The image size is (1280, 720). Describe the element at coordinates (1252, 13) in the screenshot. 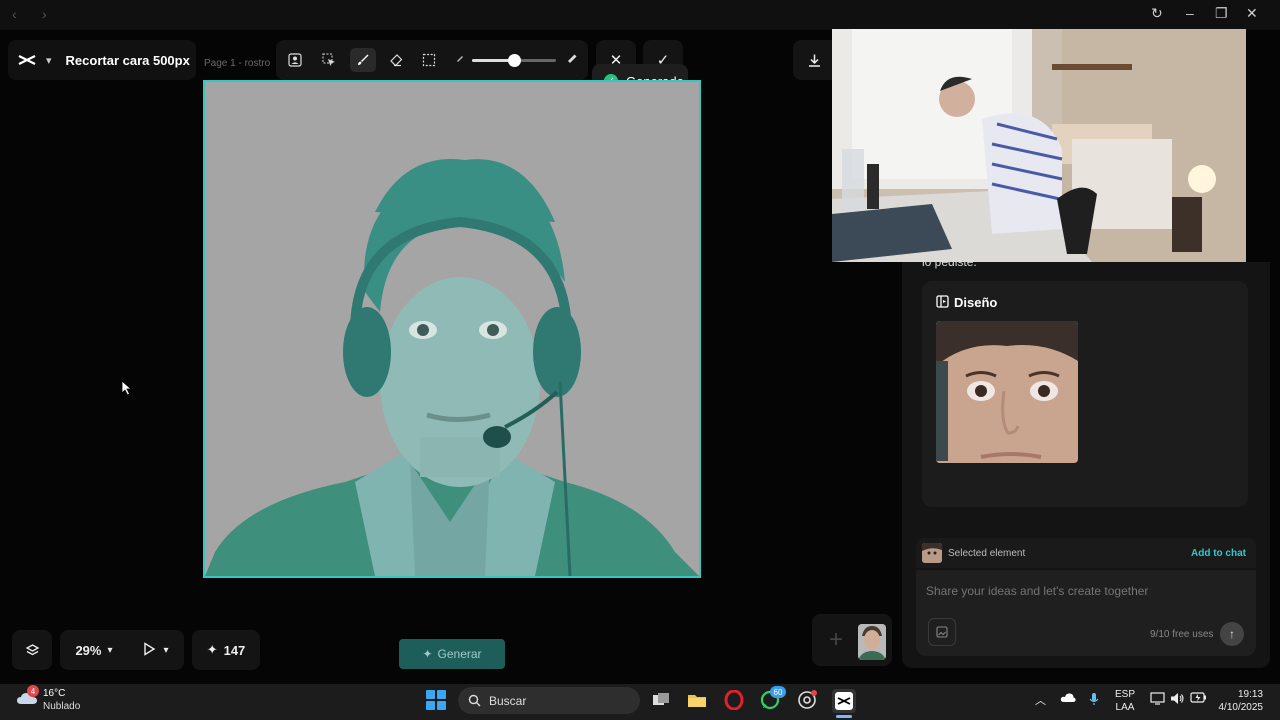

I see `close-window-icon: ✕` at that location.